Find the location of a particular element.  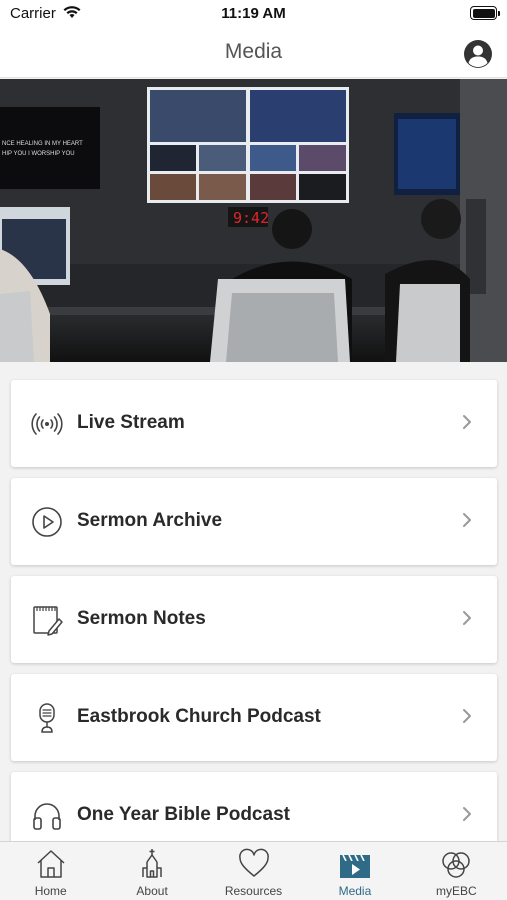

menu-item-live-stream: Live Stream is located at coordinates (254, 423).